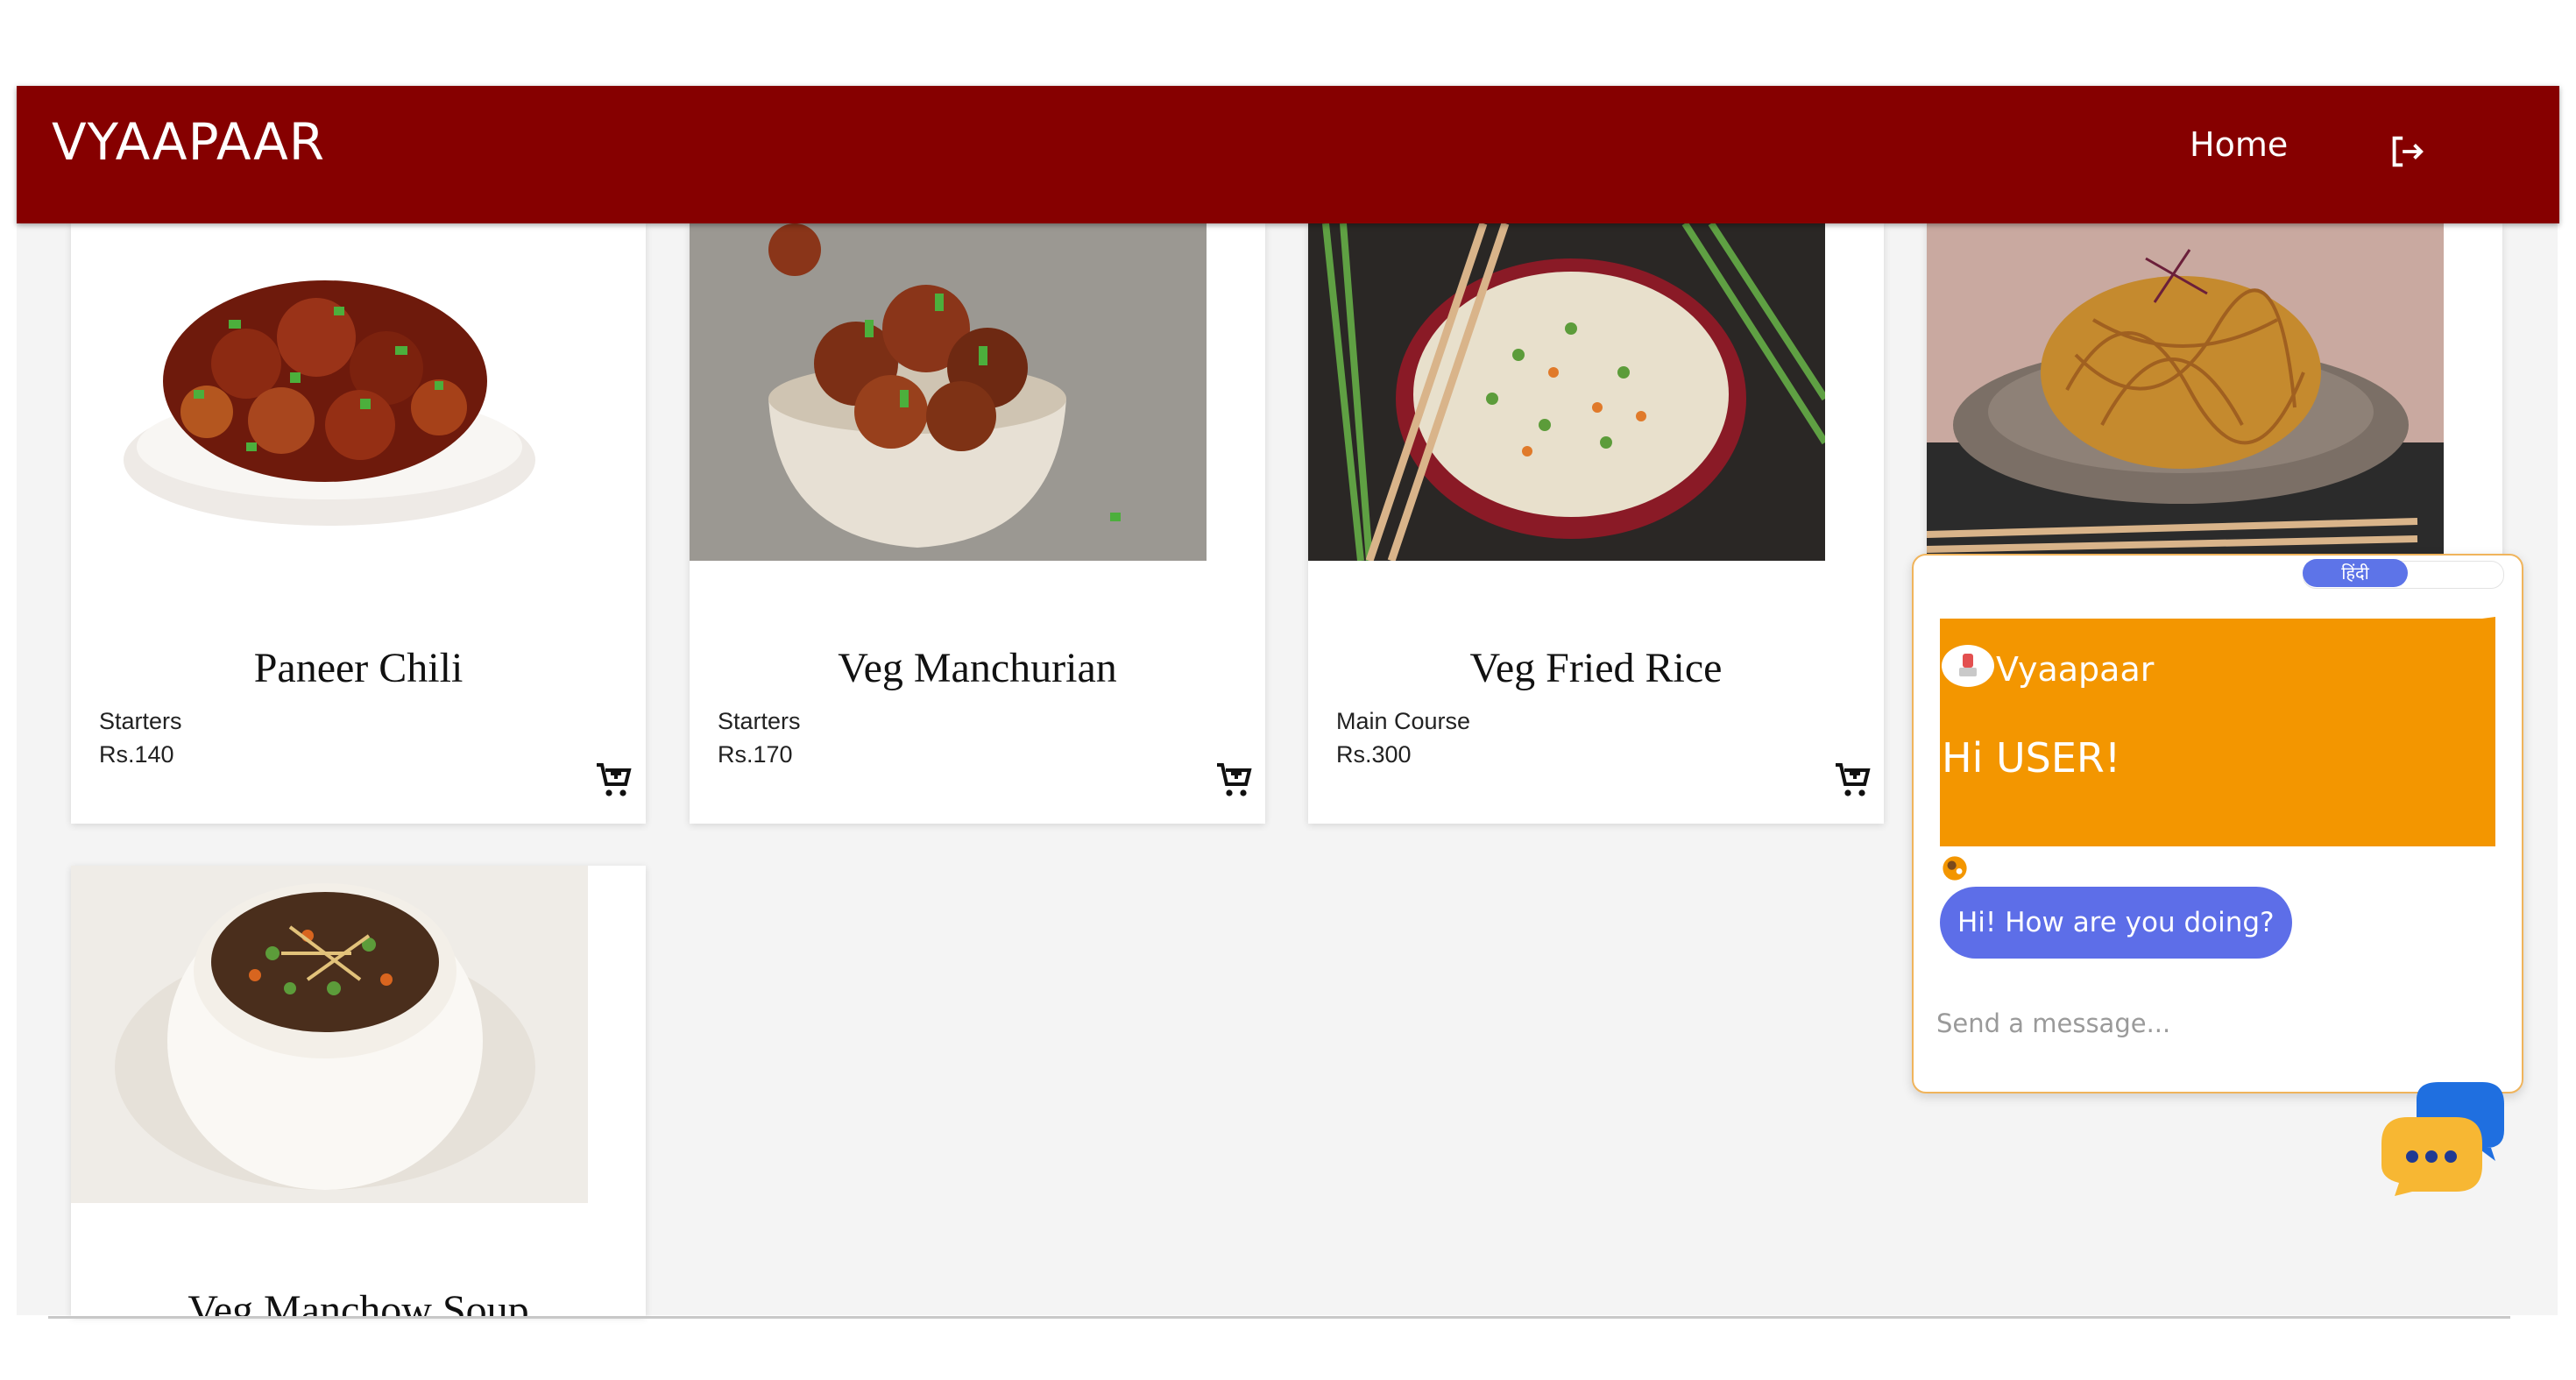 Image resolution: width=2576 pixels, height=1380 pixels. Describe the element at coordinates (2239, 144) in the screenshot. I see `nav-home-link: Home` at that location.